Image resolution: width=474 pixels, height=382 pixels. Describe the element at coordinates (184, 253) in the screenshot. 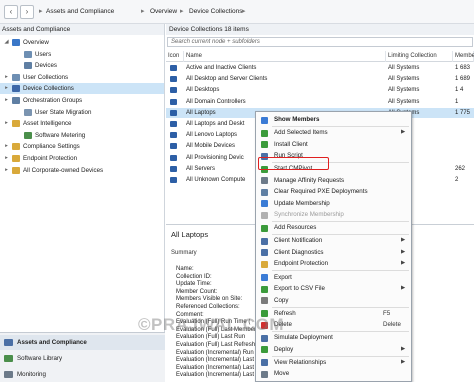

I see `tab-summary: Summary` at that location.